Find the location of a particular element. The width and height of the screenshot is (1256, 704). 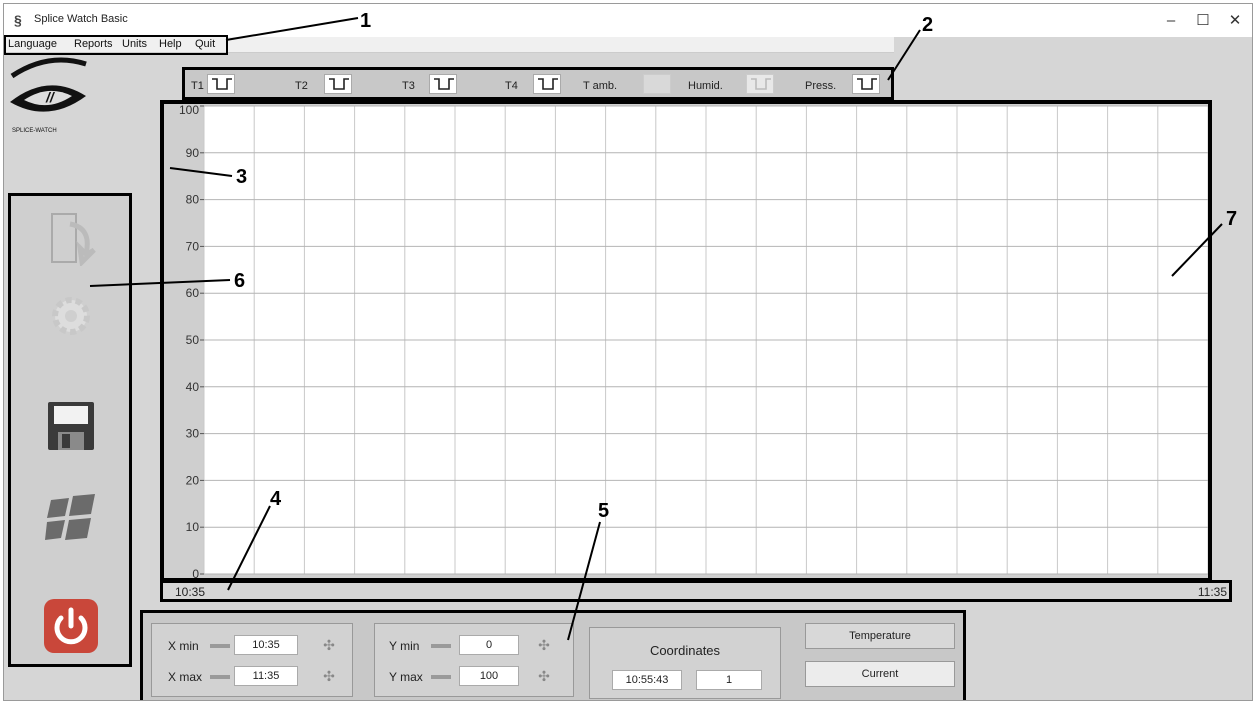

callout-7: 7 is located at coordinates (1232, 219).